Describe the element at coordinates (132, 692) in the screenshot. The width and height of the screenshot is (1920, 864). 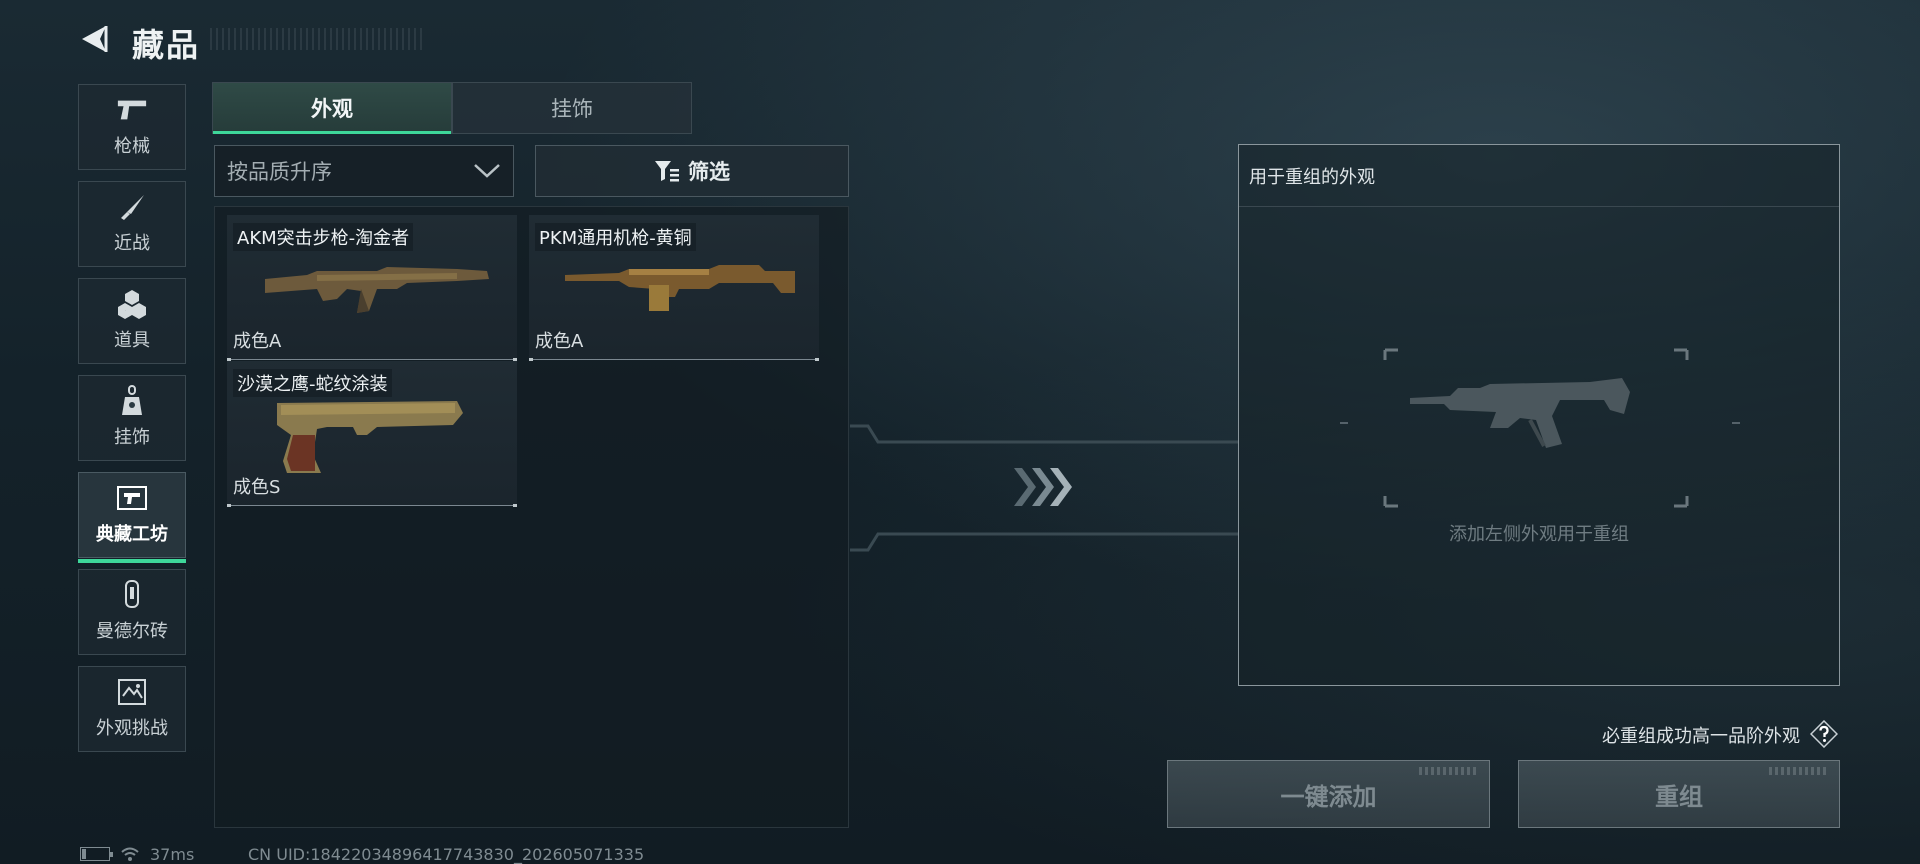
I see `challenge-icon` at that location.